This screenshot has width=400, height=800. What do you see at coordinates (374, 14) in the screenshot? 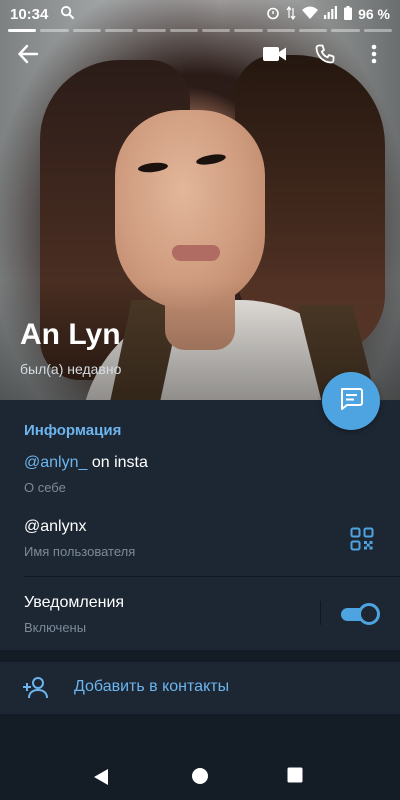
I see `battery-level: 96 %` at bounding box center [374, 14].